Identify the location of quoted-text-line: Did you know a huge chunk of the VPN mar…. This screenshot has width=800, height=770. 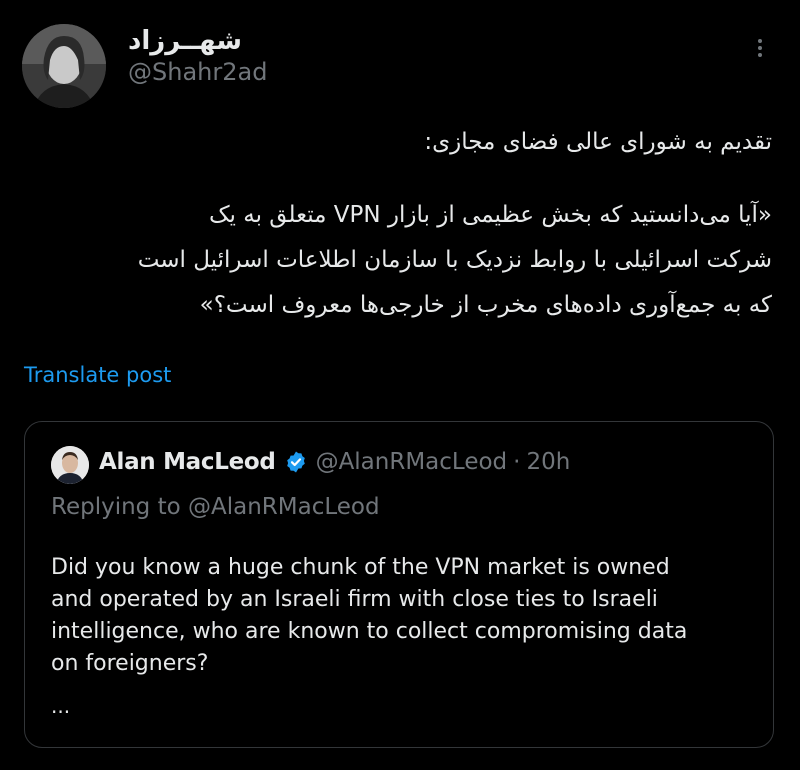
(360, 567).